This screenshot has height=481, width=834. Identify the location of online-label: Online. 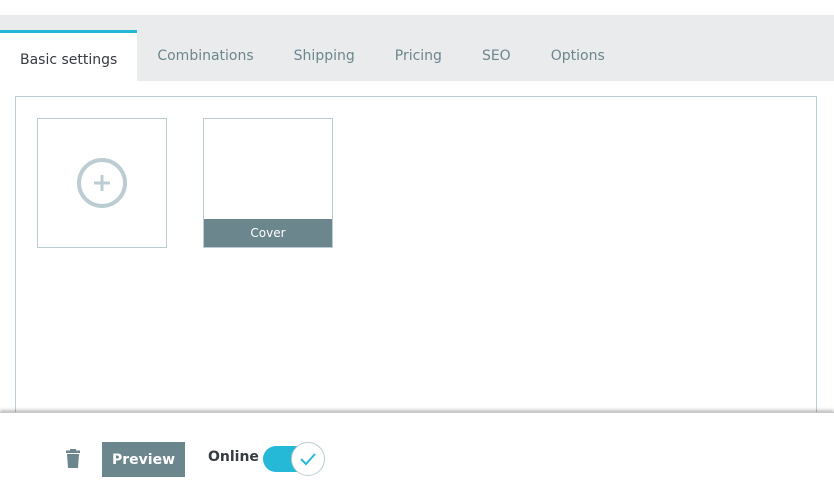
(233, 457).